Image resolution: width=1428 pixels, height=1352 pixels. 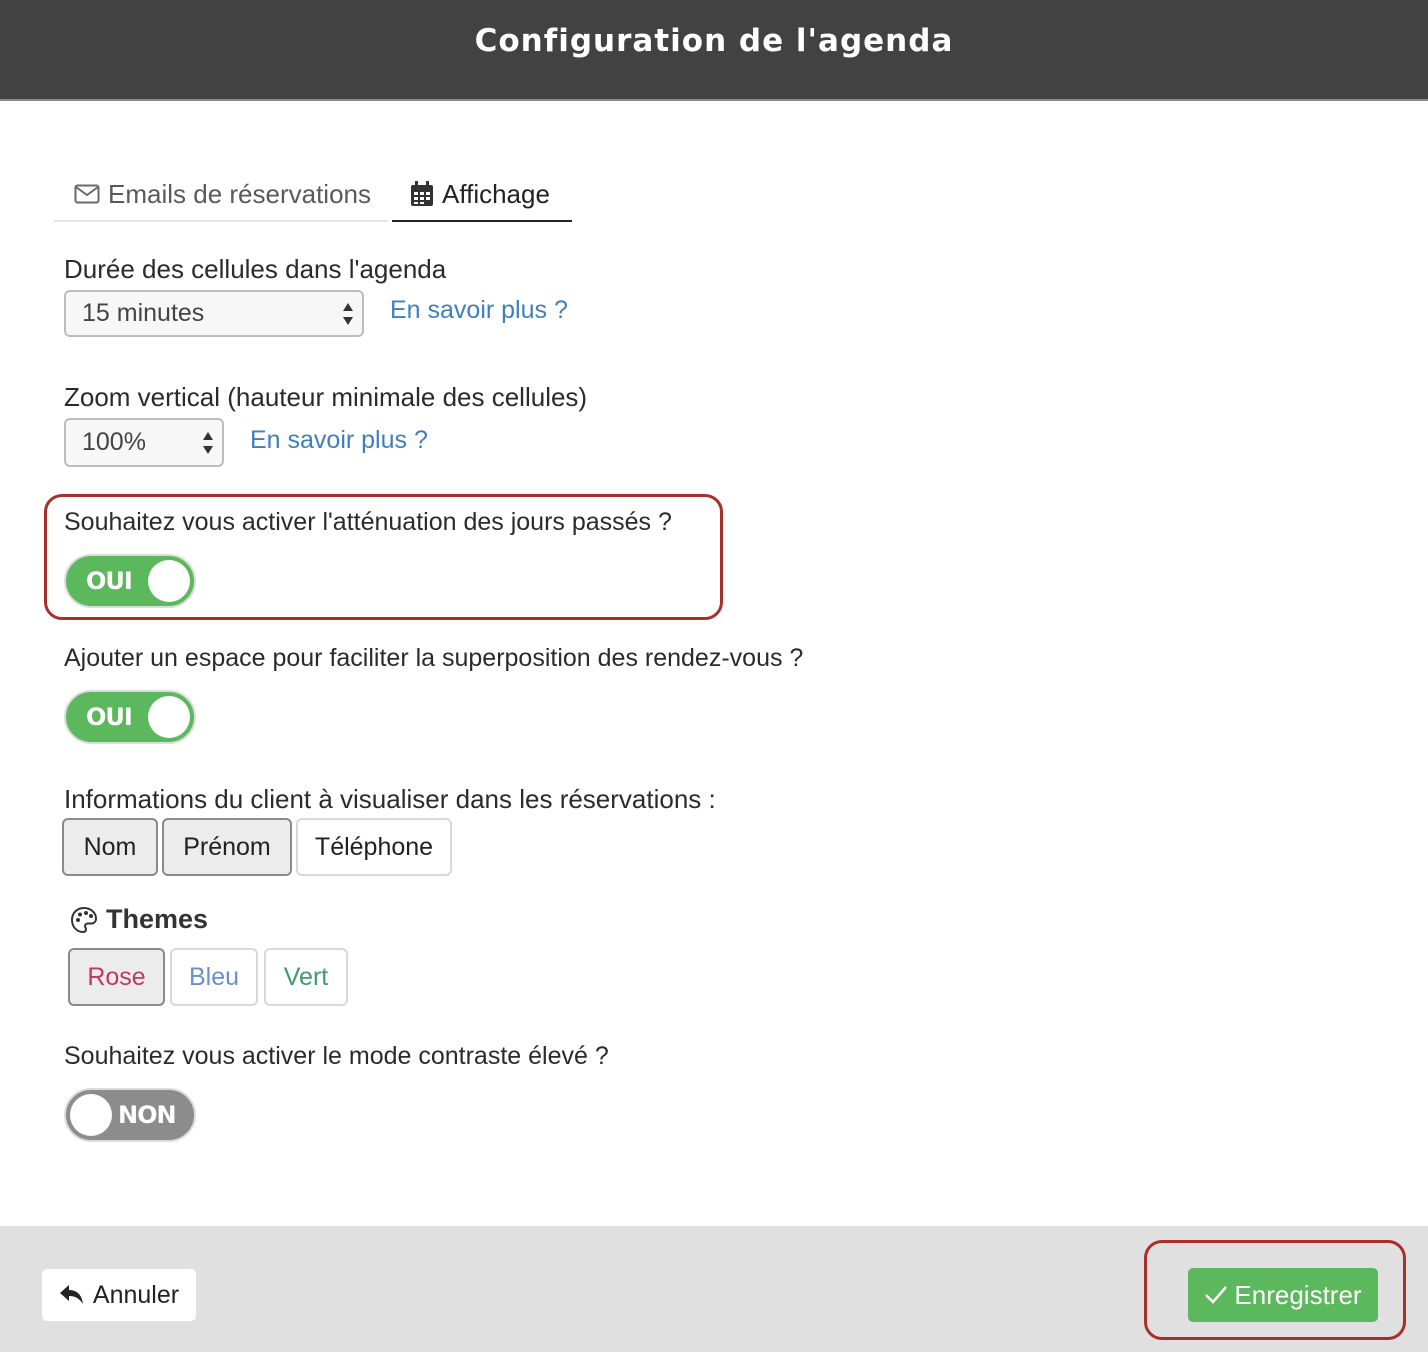 I want to click on cancel-button: Annuler, so click(x=119, y=1295).